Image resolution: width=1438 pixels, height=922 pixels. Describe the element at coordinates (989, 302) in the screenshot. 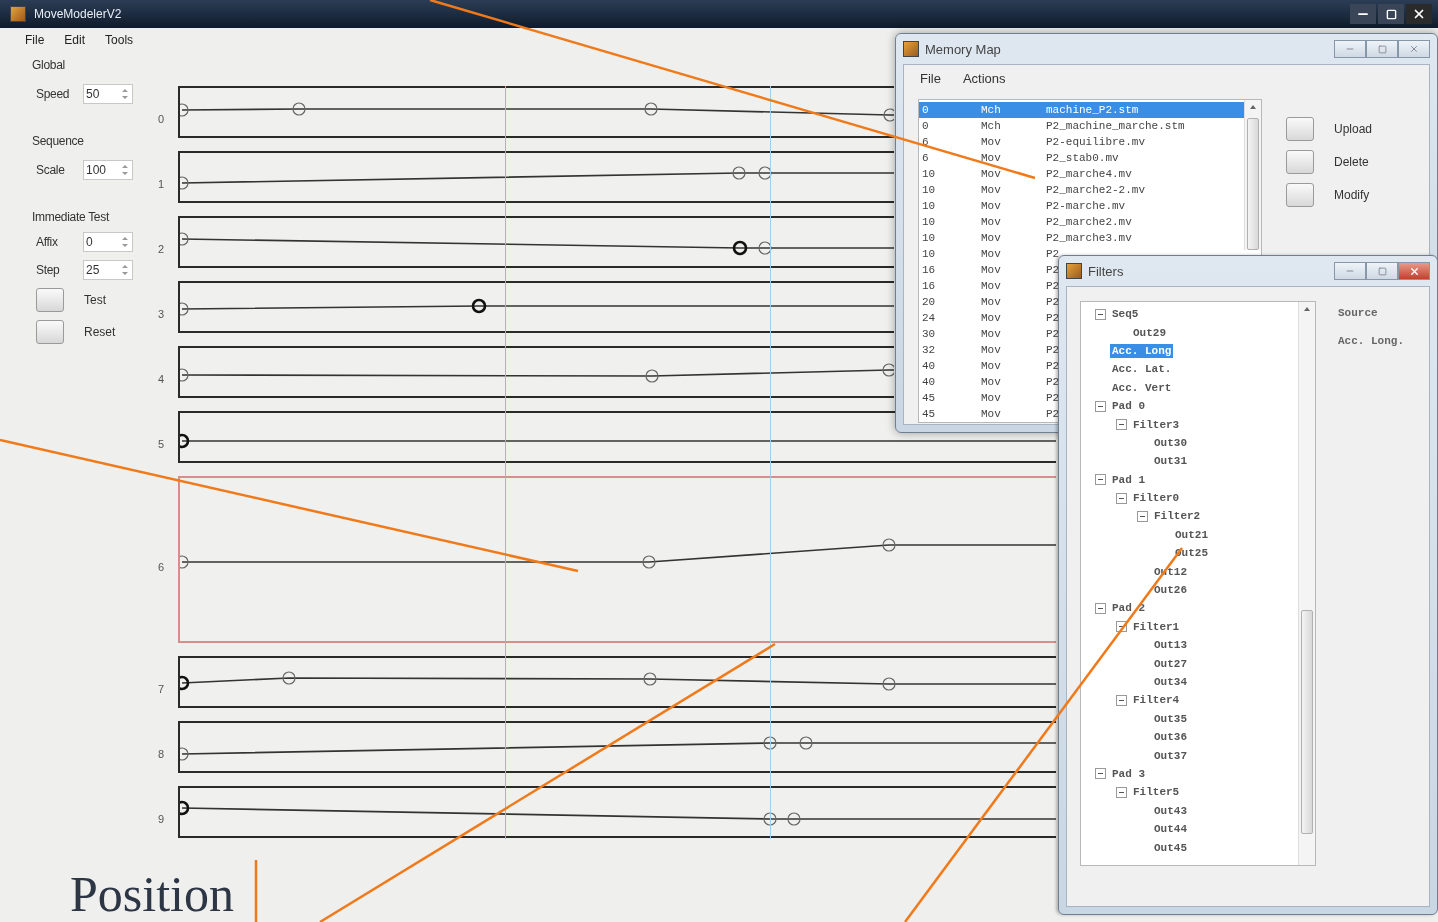

I see `list-row: 20 Mov P2` at that location.